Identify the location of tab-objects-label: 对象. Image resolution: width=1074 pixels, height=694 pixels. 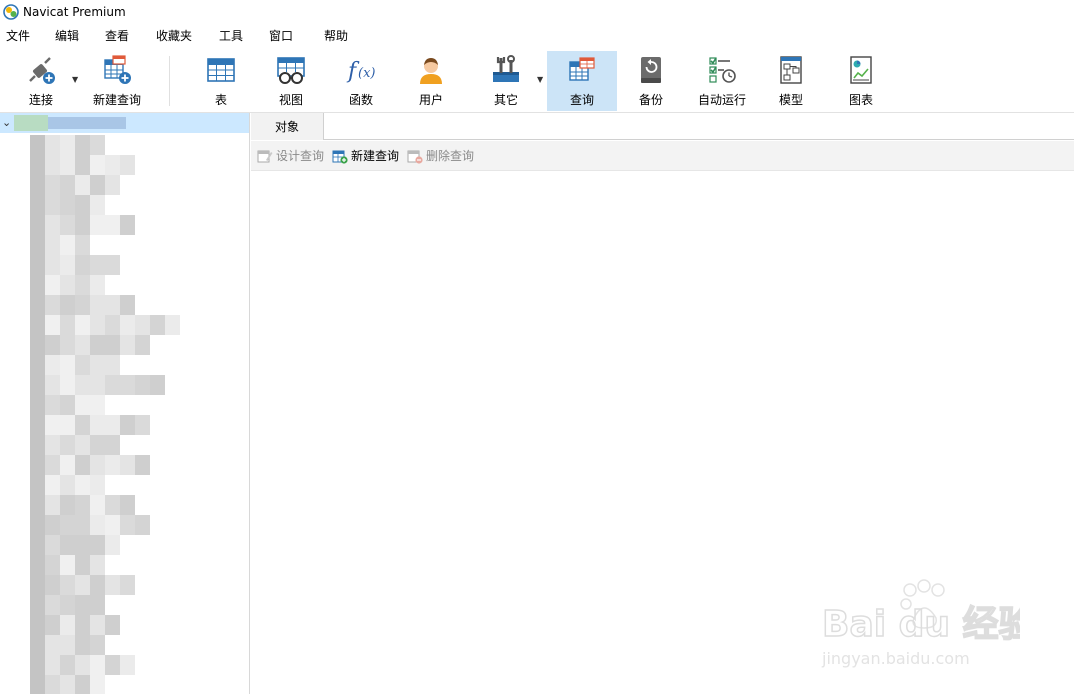
(286, 127).